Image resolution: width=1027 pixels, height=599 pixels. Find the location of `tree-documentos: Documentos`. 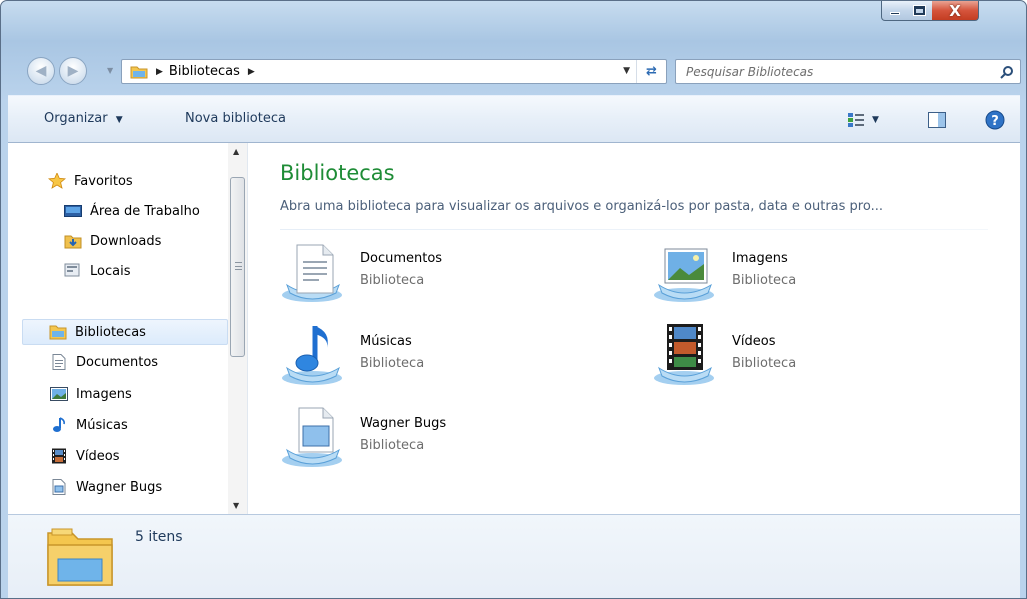

tree-documentos: Documentos is located at coordinates (104, 362).